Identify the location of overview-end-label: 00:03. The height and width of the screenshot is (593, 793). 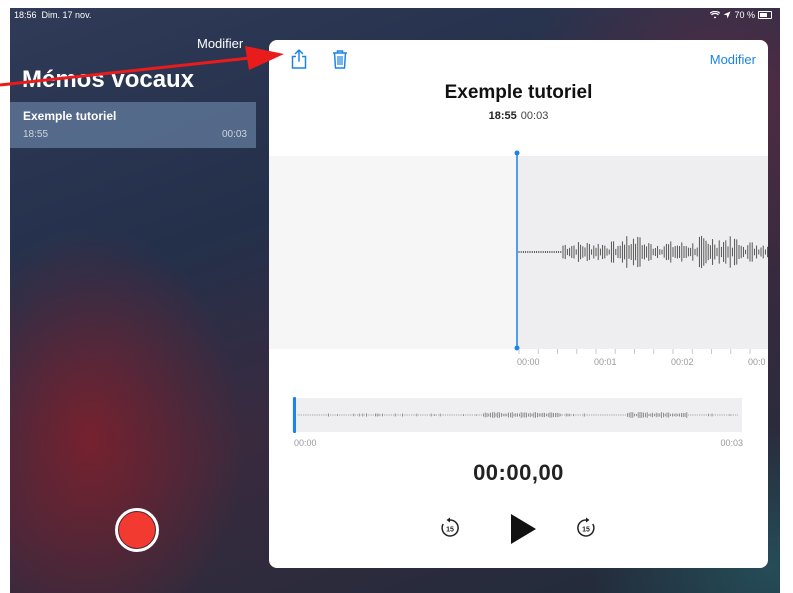
(731, 443).